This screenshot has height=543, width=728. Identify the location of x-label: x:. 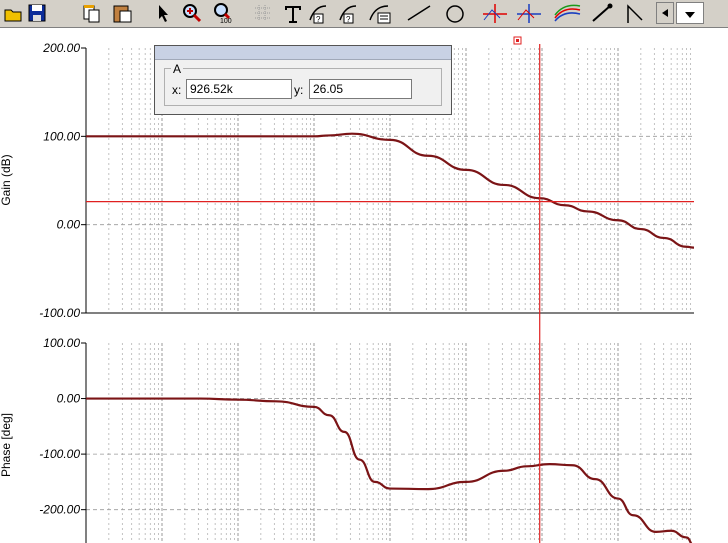
(177, 90).